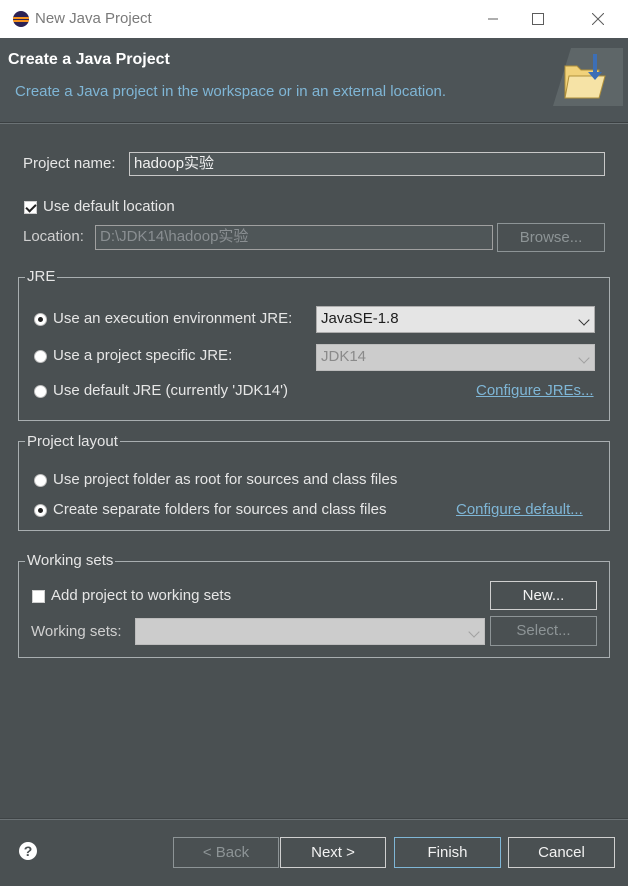 The height and width of the screenshot is (886, 628). Describe the element at coordinates (588, 77) in the screenshot. I see `java-project-folder-icon` at that location.